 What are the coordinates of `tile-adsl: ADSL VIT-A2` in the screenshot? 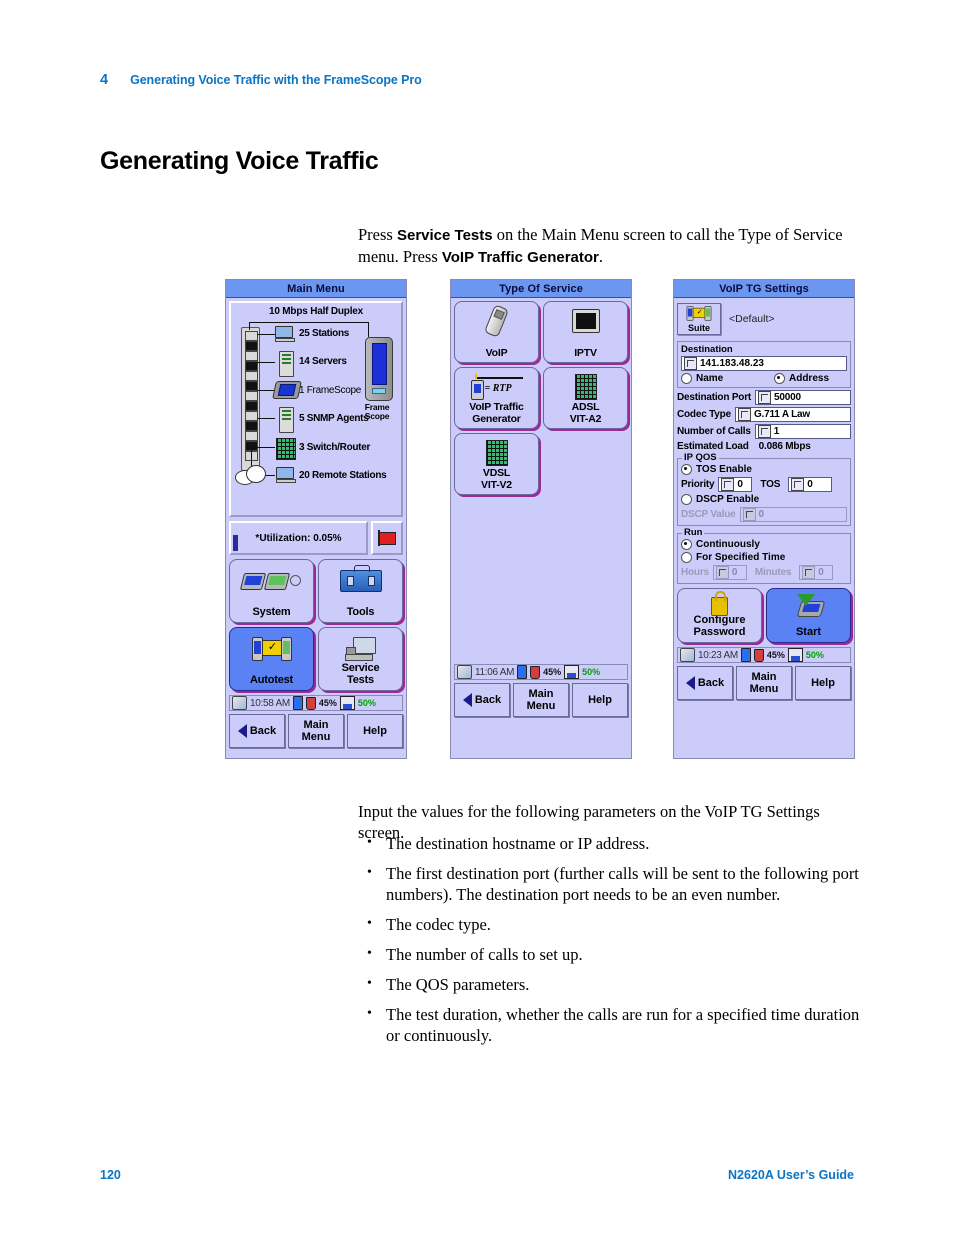 It's located at (585, 398).